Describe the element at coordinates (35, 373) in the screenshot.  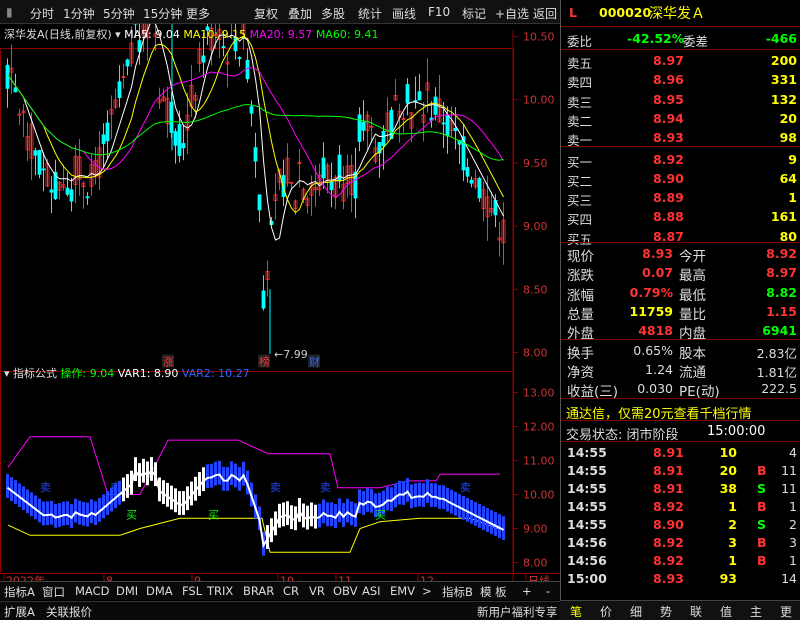
I see `indicator-name: 指标公式` at that location.